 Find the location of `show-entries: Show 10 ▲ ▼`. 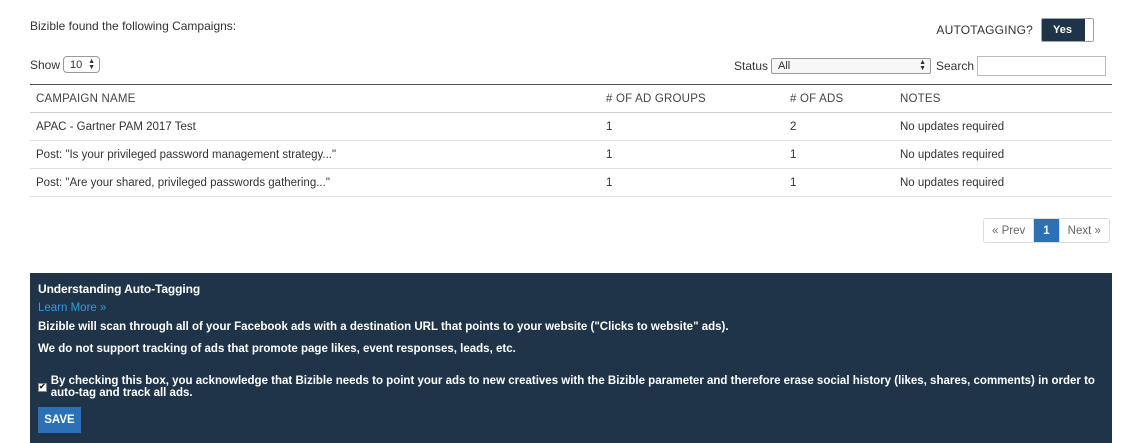

show-entries: Show 10 ▲ ▼ is located at coordinates (65, 64).